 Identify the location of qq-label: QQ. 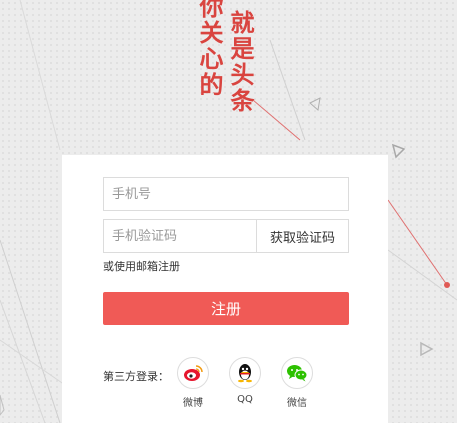
(245, 399).